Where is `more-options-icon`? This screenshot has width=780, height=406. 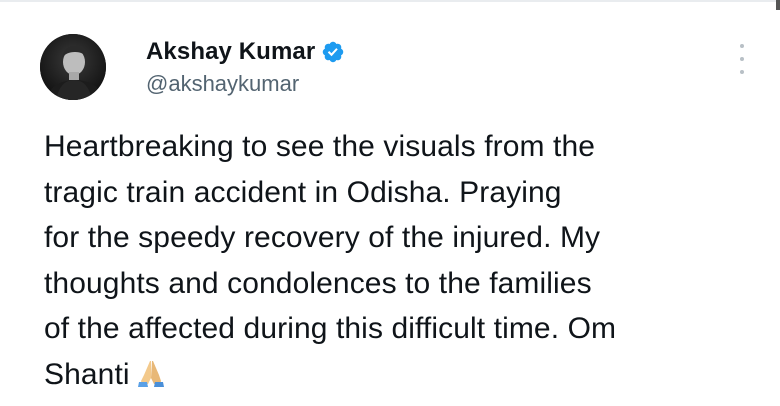 more-options-icon is located at coordinates (742, 59).